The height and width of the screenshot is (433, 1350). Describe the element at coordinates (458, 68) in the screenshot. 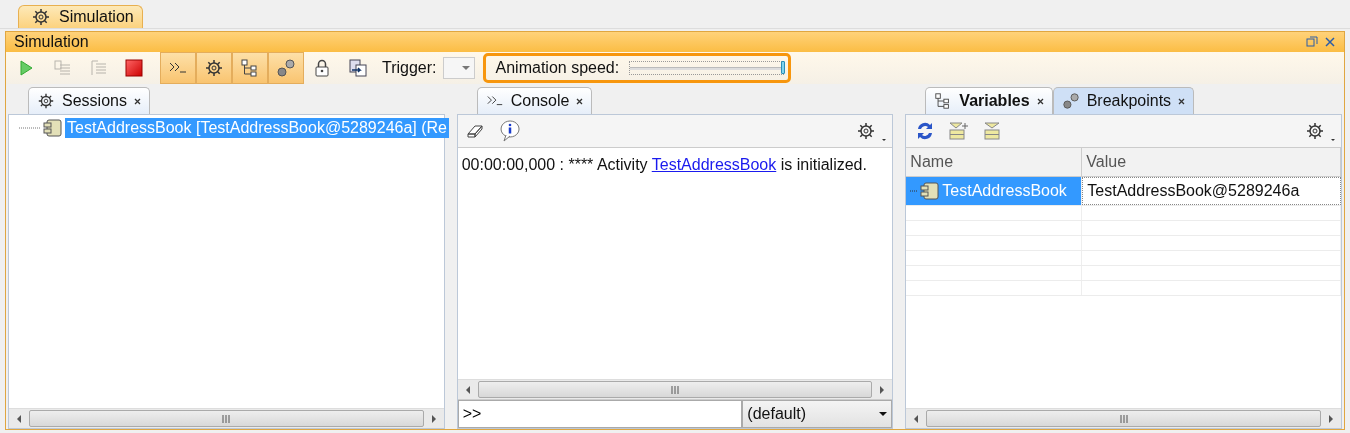

I see `trigger-dropdown` at that location.